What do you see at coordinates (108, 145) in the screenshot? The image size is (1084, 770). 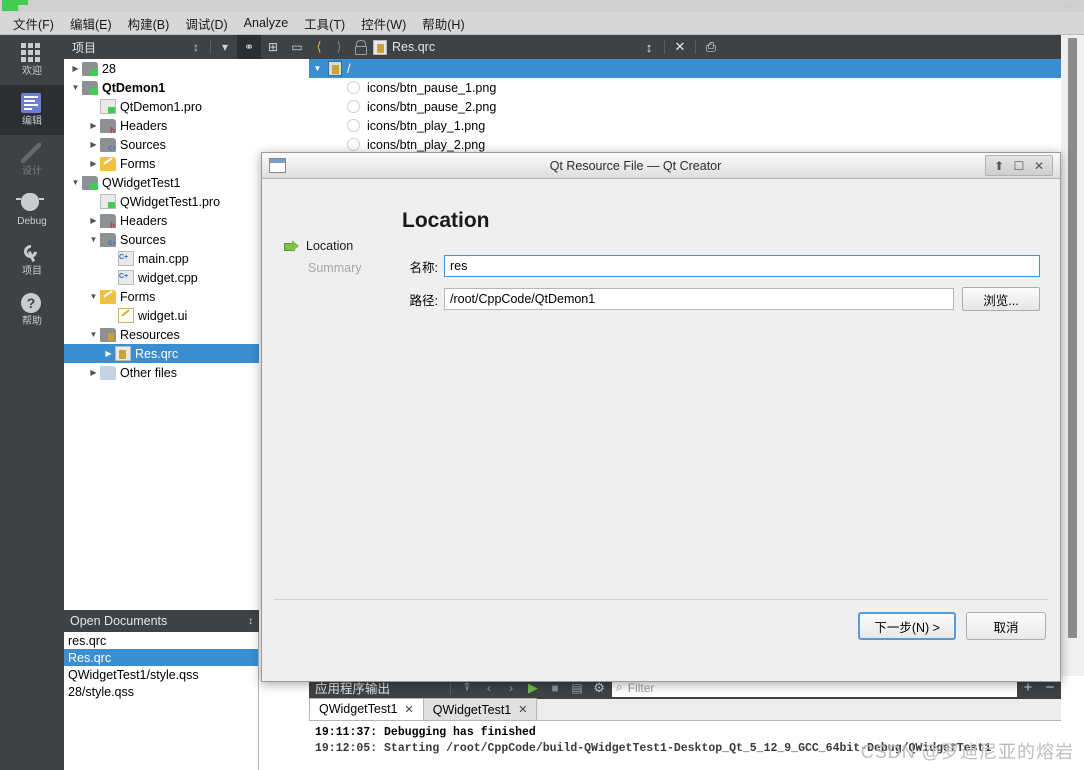 I see `folder-cpp-icon` at bounding box center [108, 145].